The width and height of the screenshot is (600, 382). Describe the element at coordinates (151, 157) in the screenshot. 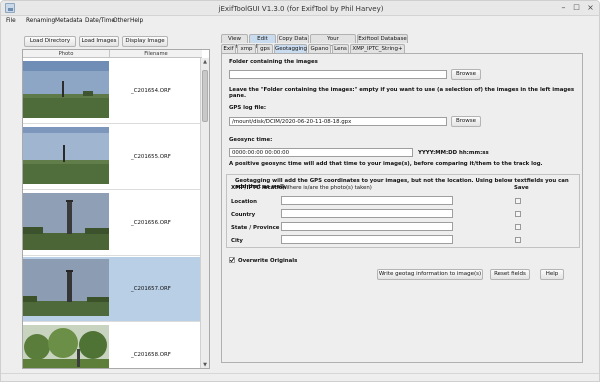

I see `filename-cell: _C201655.ORF` at that location.